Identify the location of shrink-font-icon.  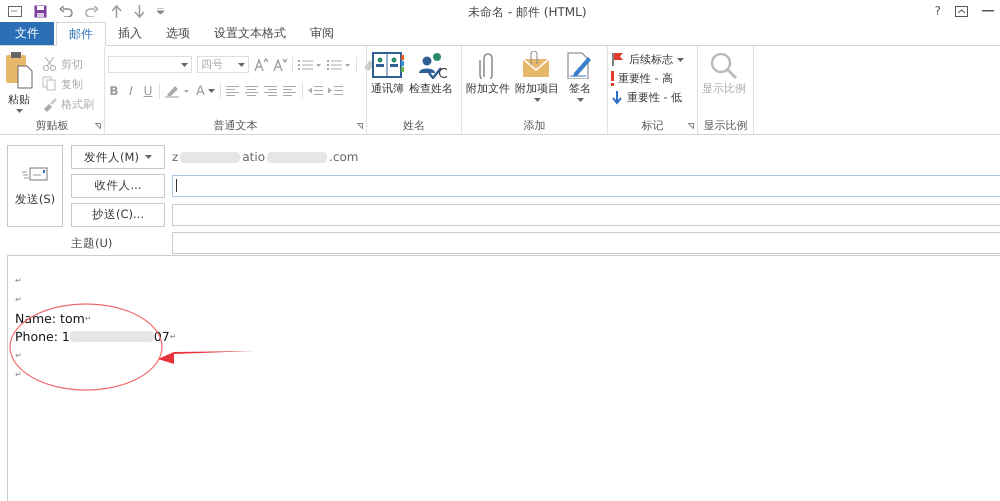
(280, 65).